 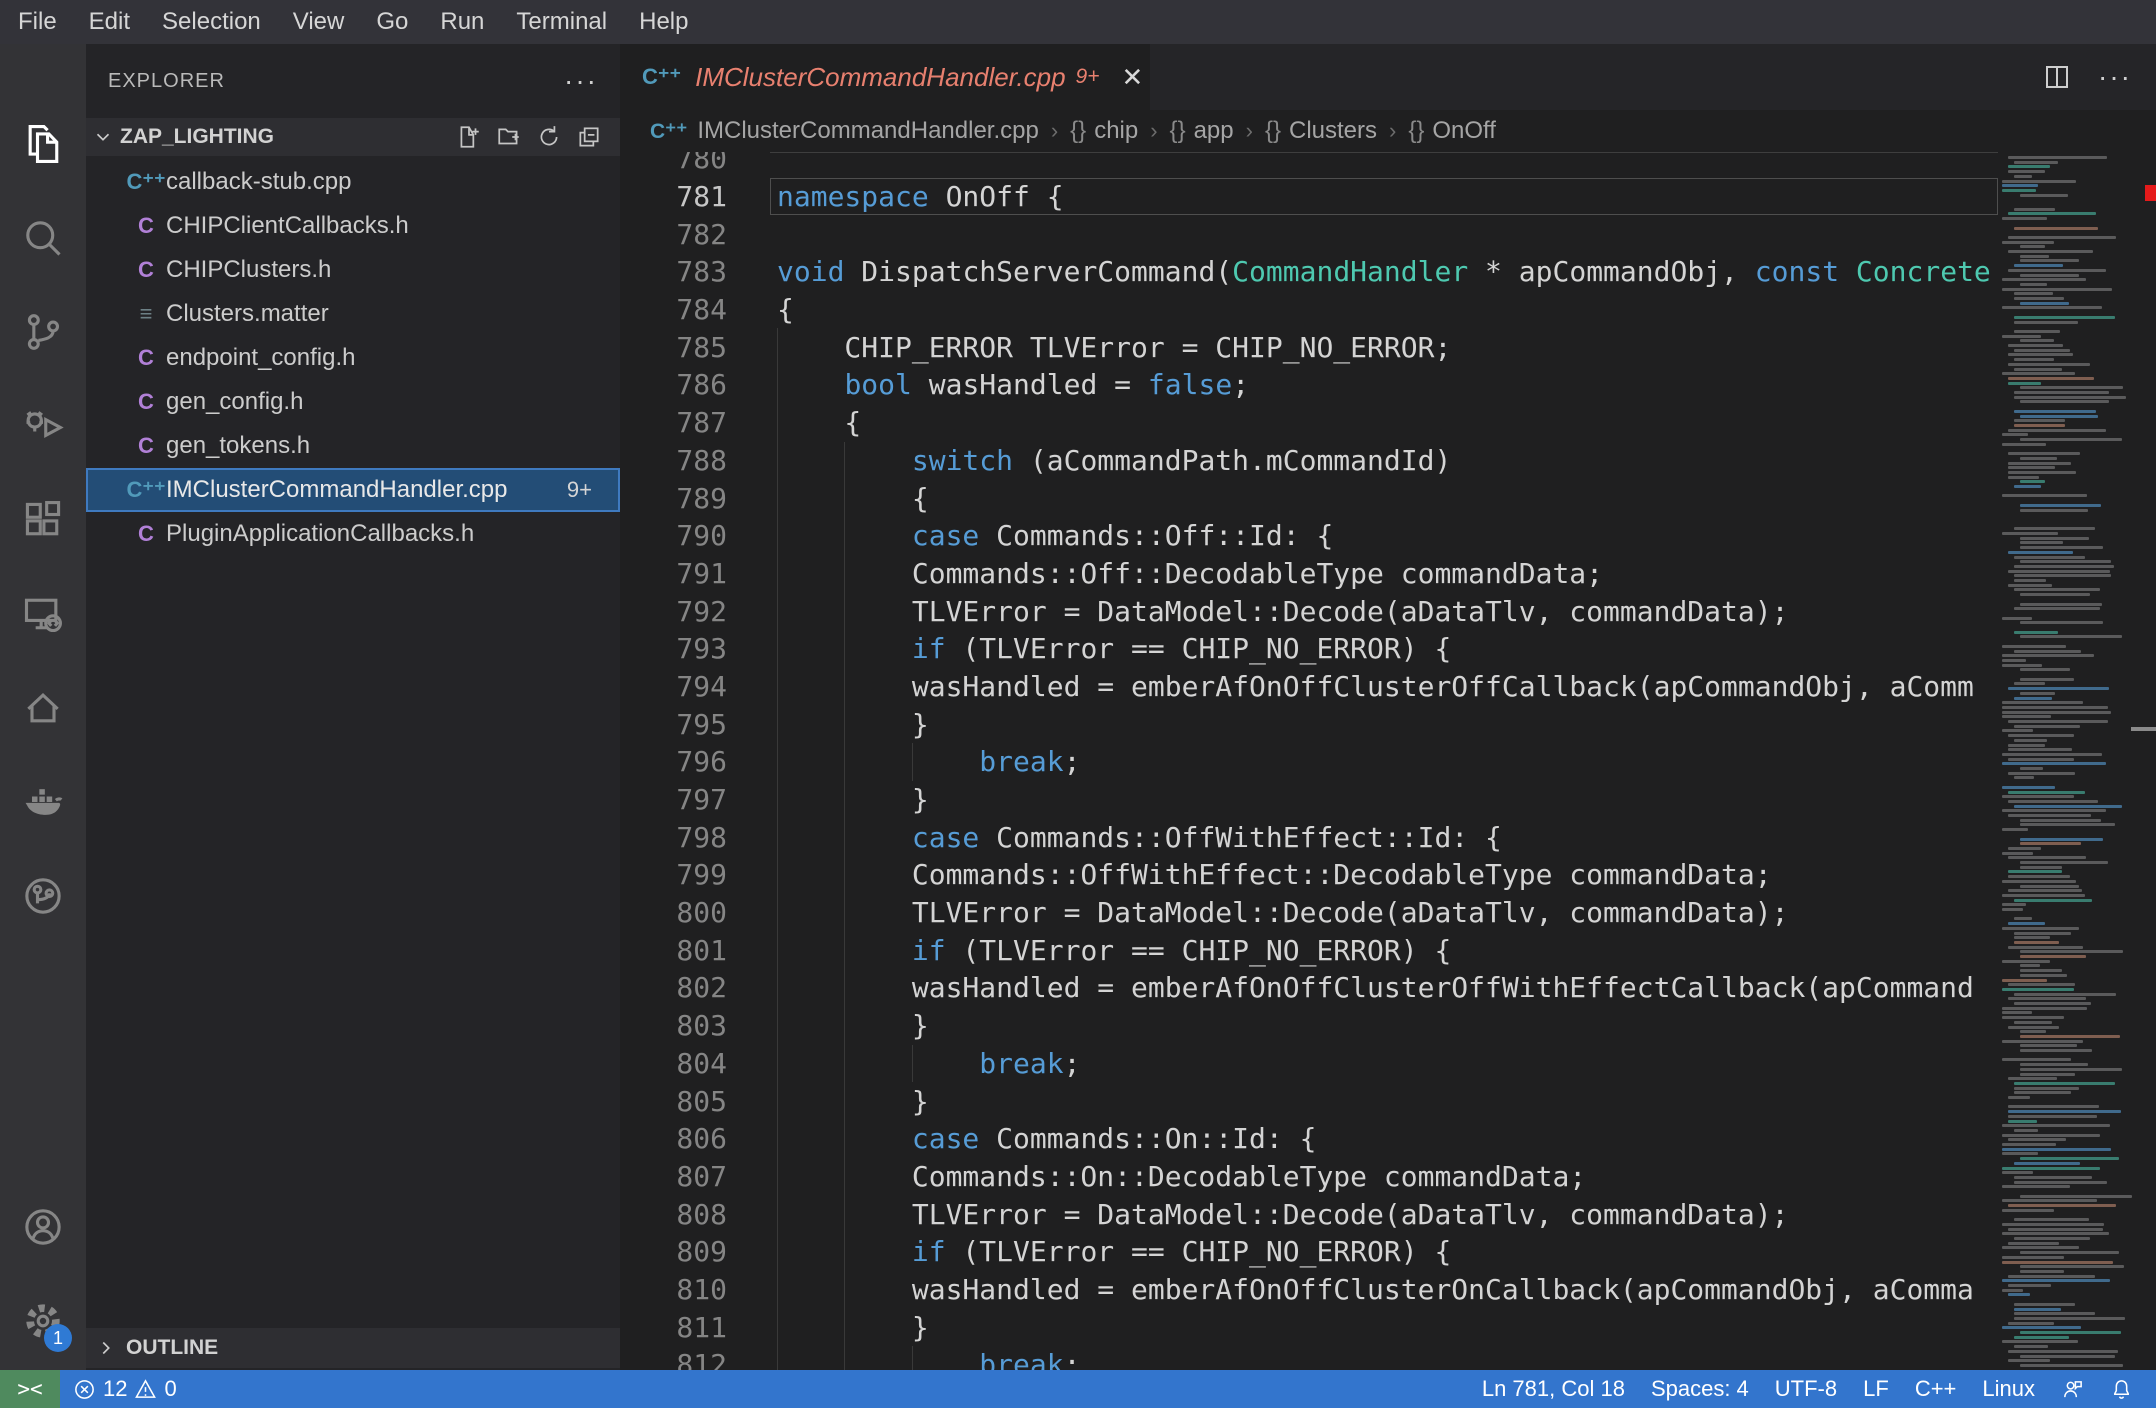 What do you see at coordinates (2121, 1389) in the screenshot?
I see `notifications-bell-icon` at bounding box center [2121, 1389].